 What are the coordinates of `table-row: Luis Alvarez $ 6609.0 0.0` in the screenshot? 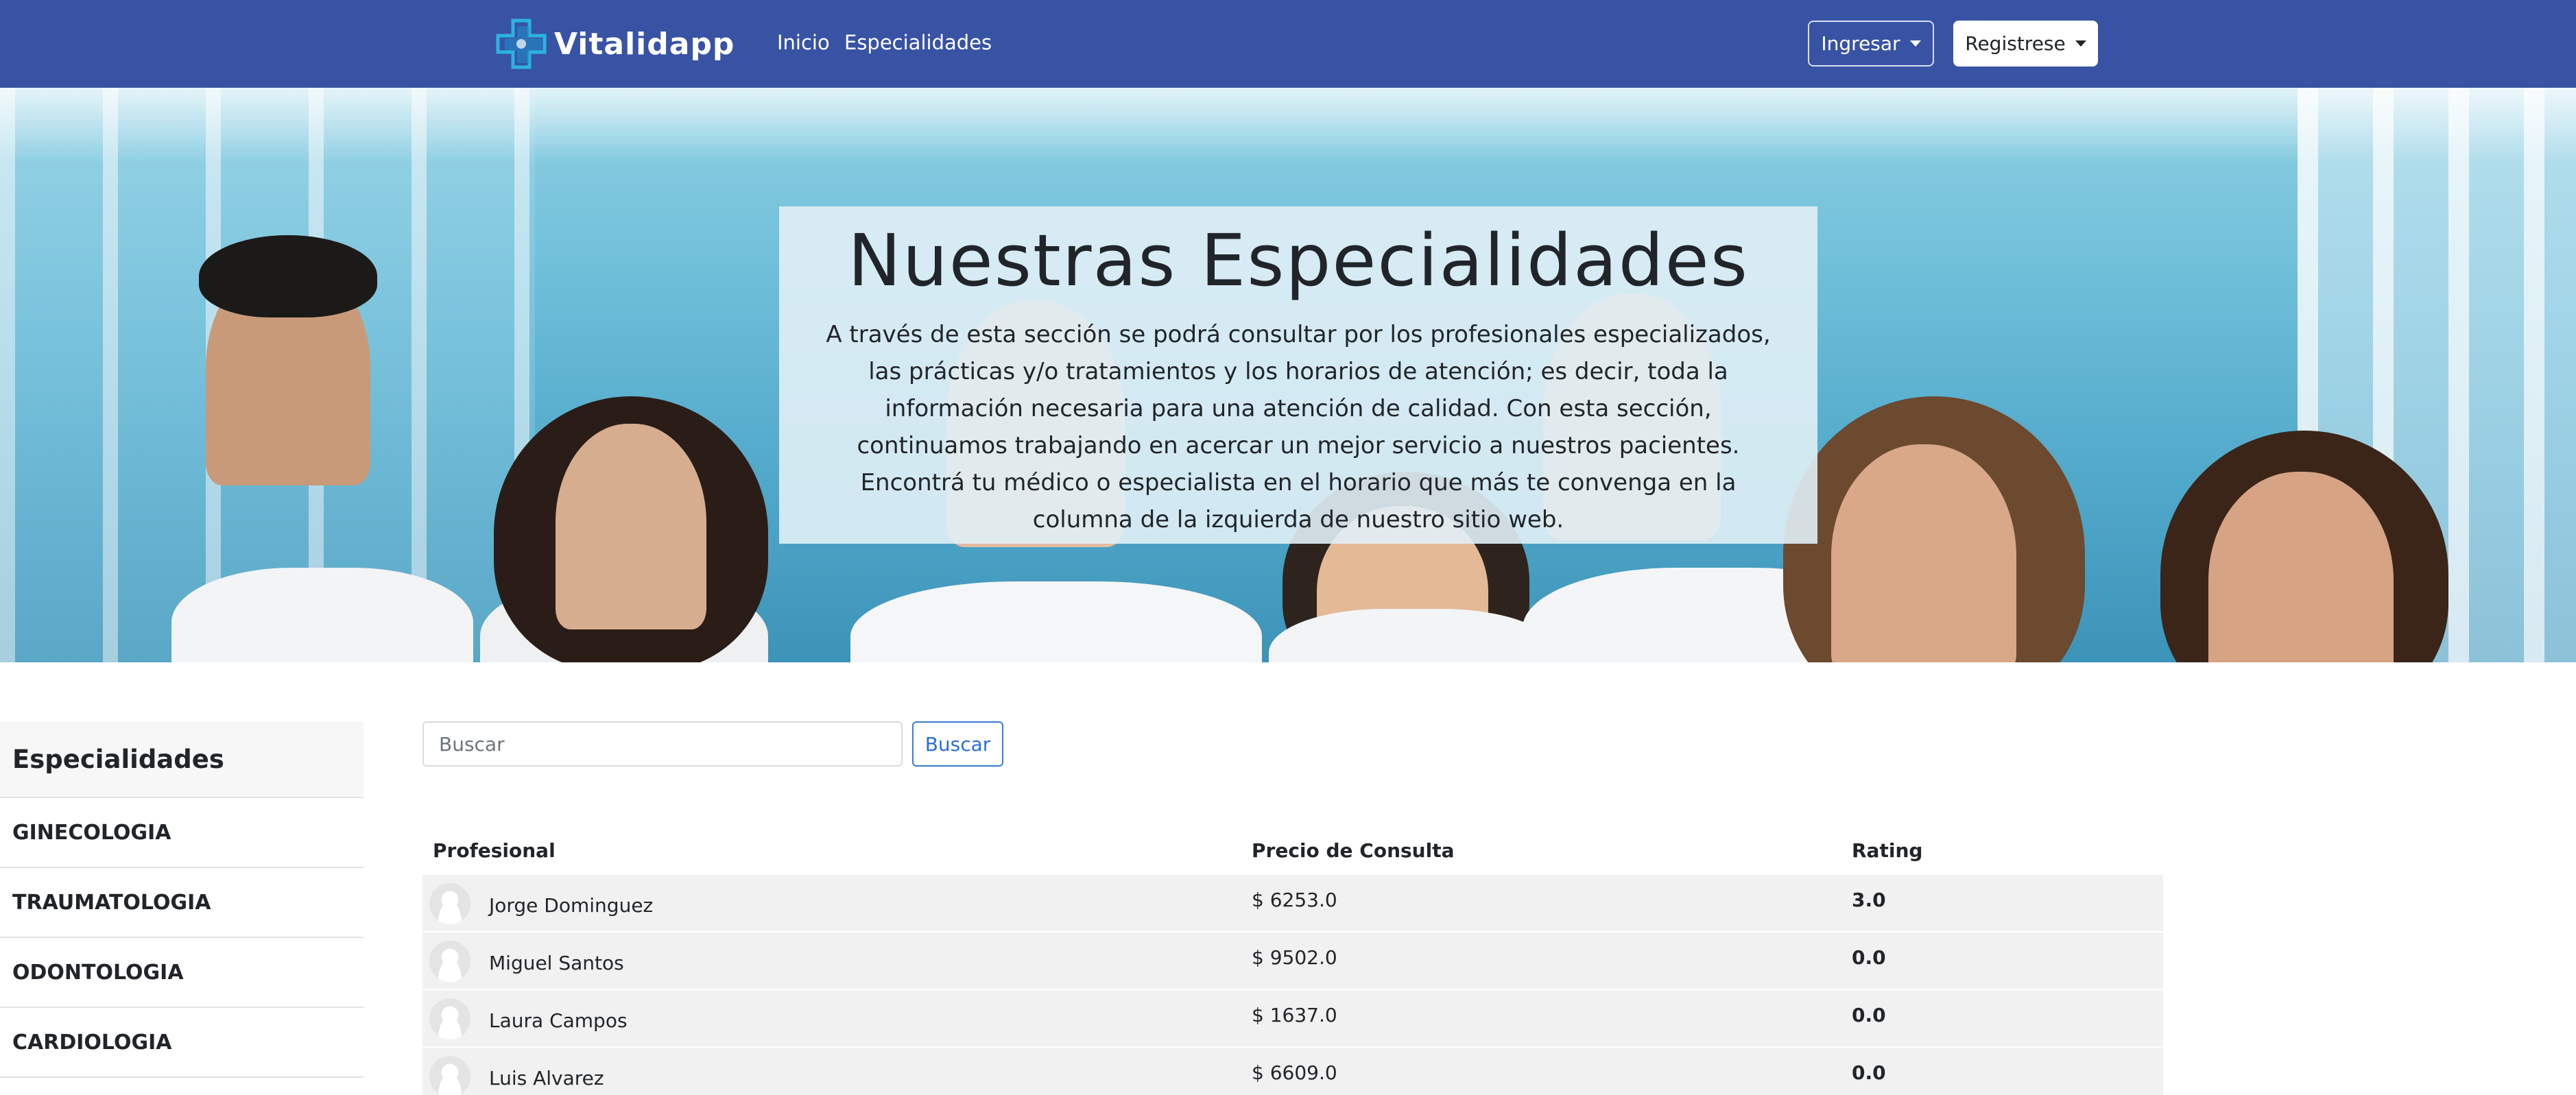 It's located at (1292, 1071).